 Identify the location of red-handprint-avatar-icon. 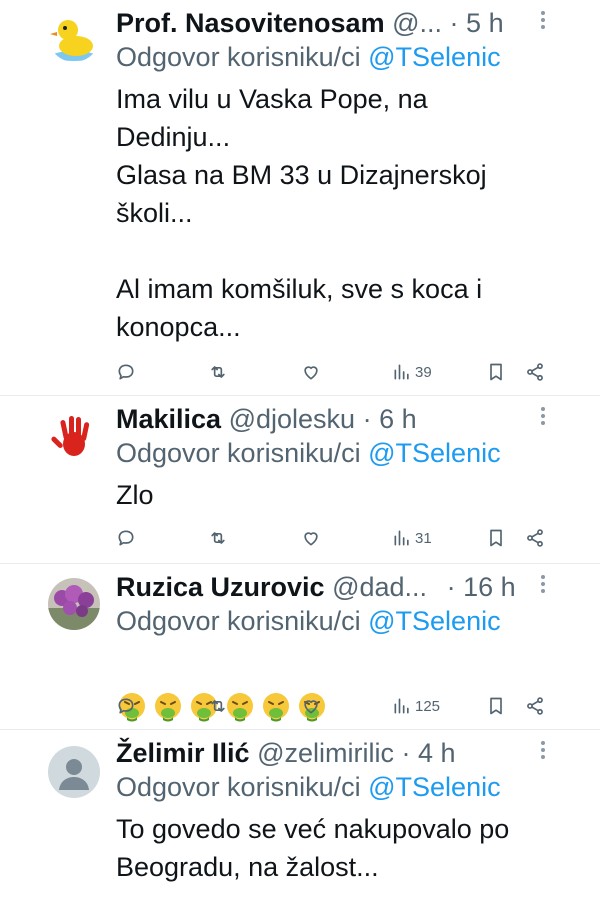
(74, 436).